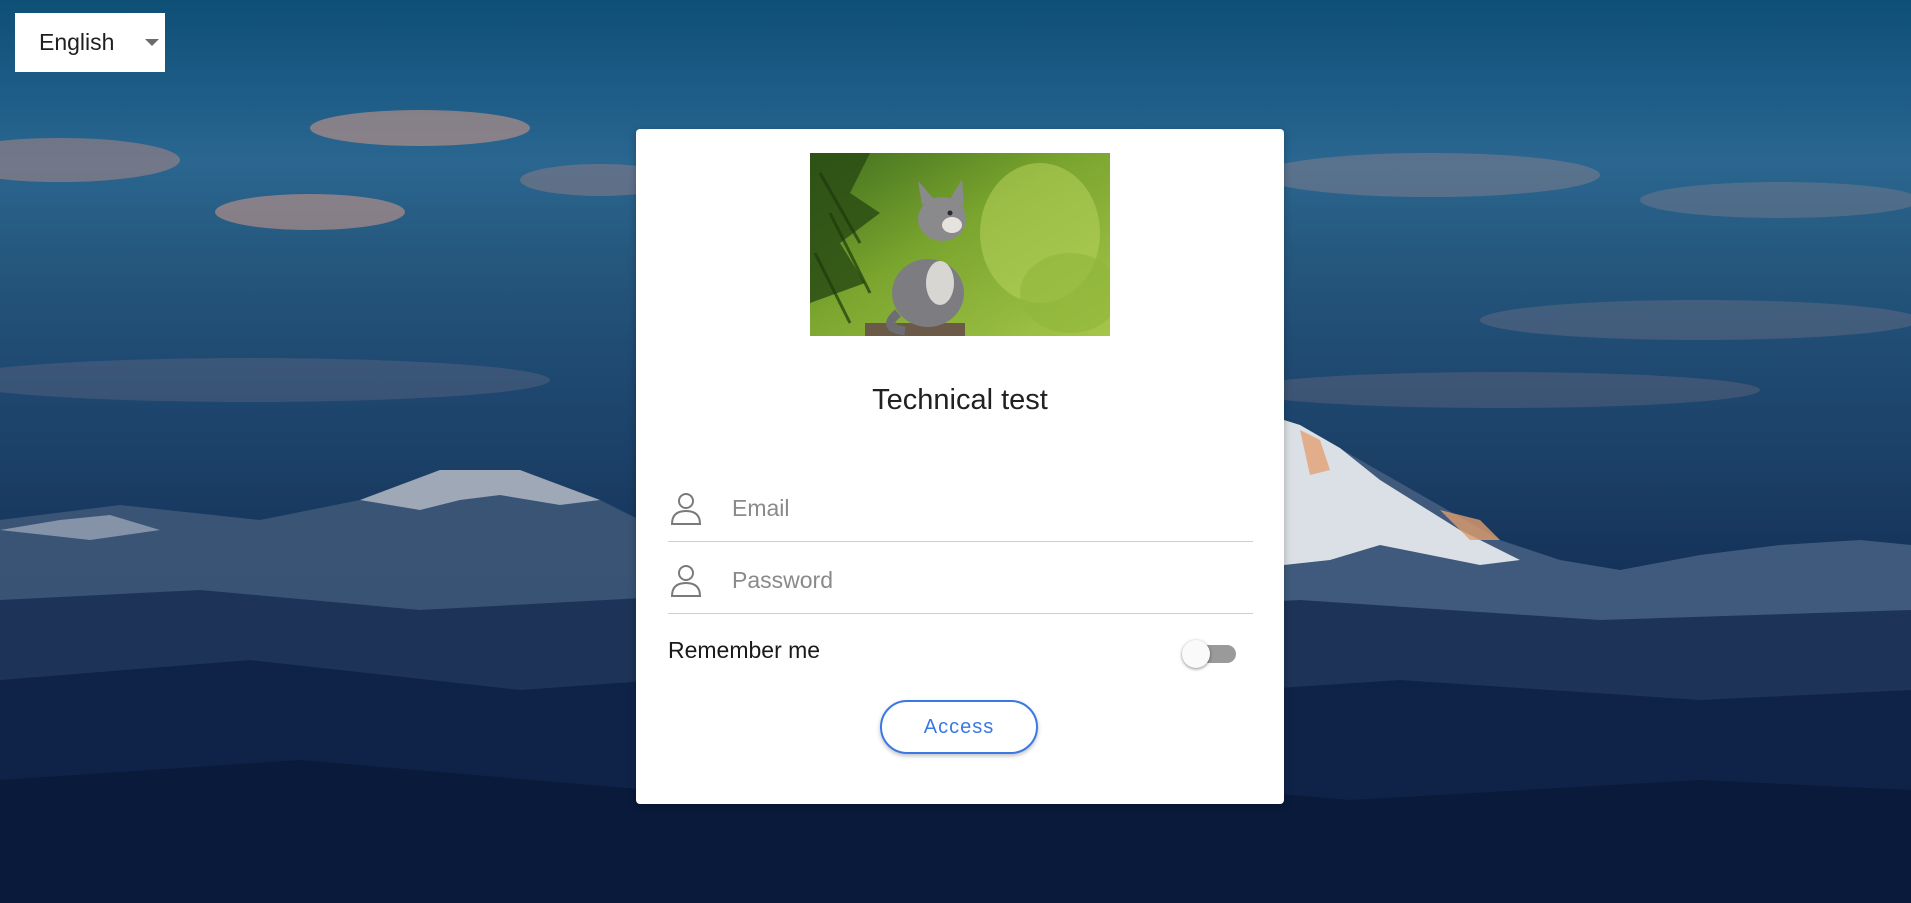 This screenshot has height=903, width=1911. Describe the element at coordinates (960, 400) in the screenshot. I see `page-title: Technical test` at that location.